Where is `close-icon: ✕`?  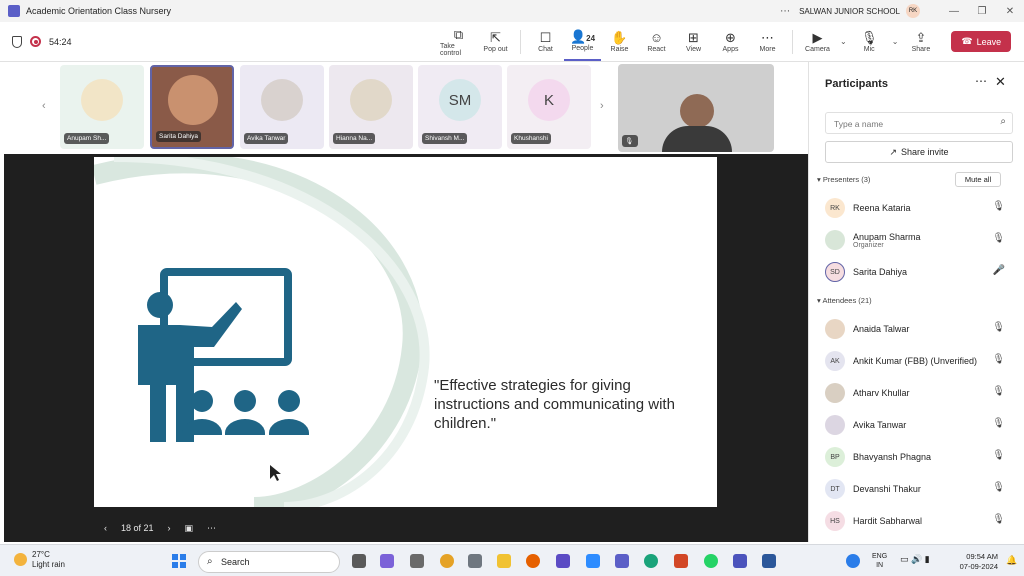
close-icon: ✕ is located at coordinates (1000, 82).